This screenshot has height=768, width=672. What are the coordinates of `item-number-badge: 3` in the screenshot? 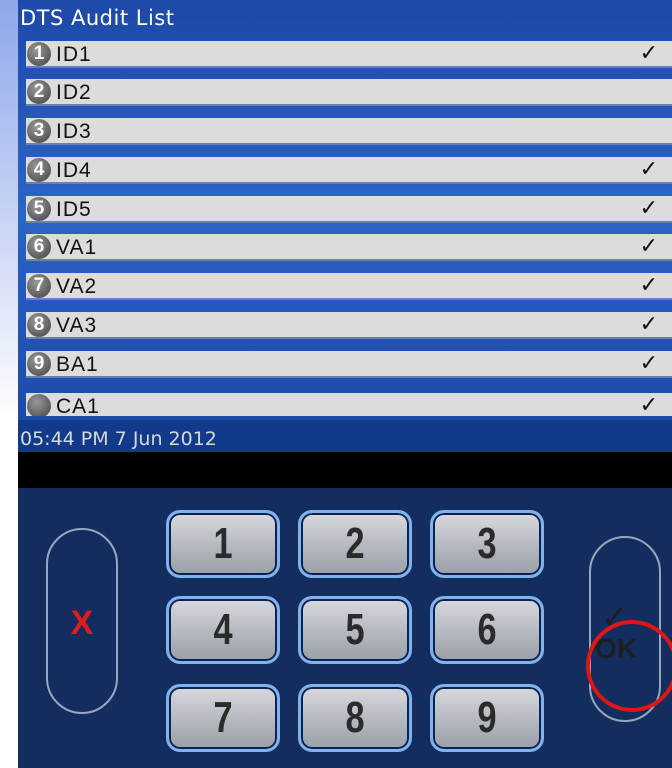 It's located at (39, 131).